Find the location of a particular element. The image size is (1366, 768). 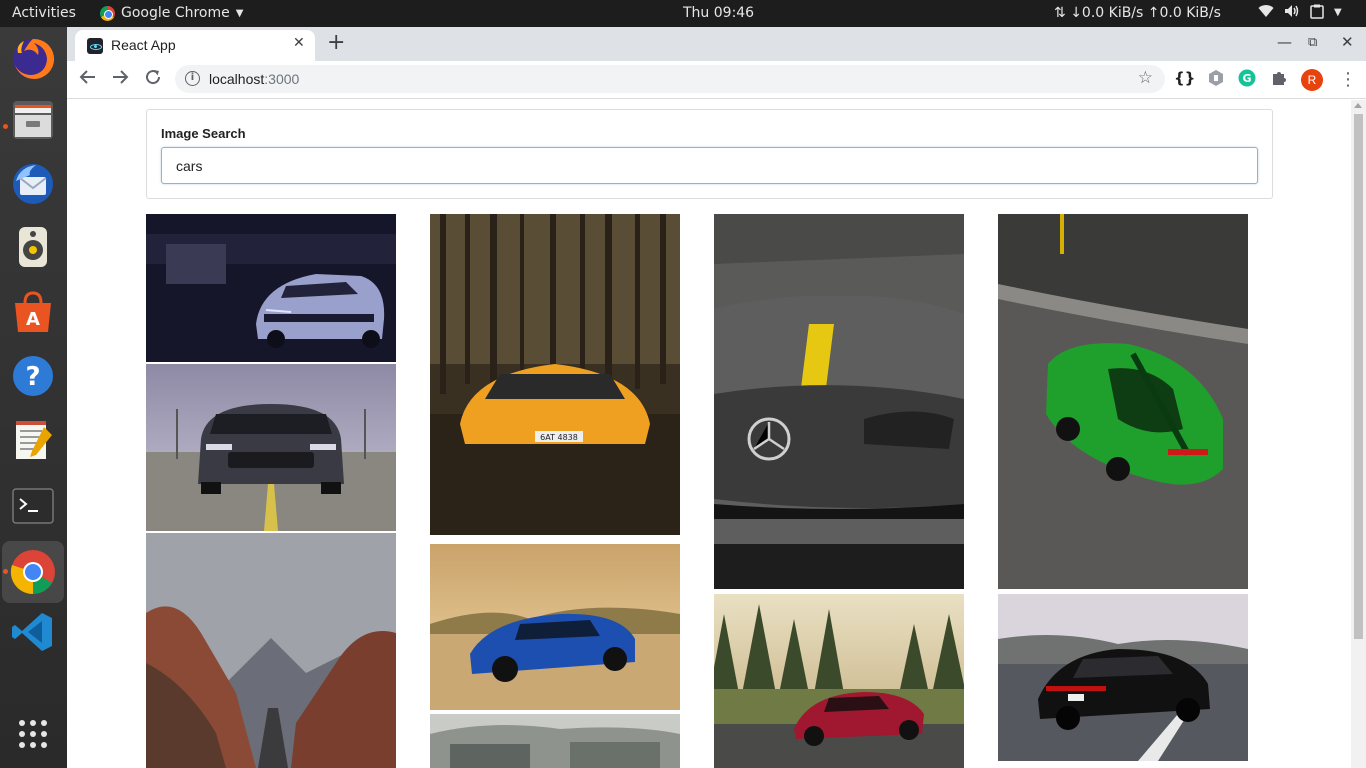

clock: Thu 09:46 is located at coordinates (718, 13).